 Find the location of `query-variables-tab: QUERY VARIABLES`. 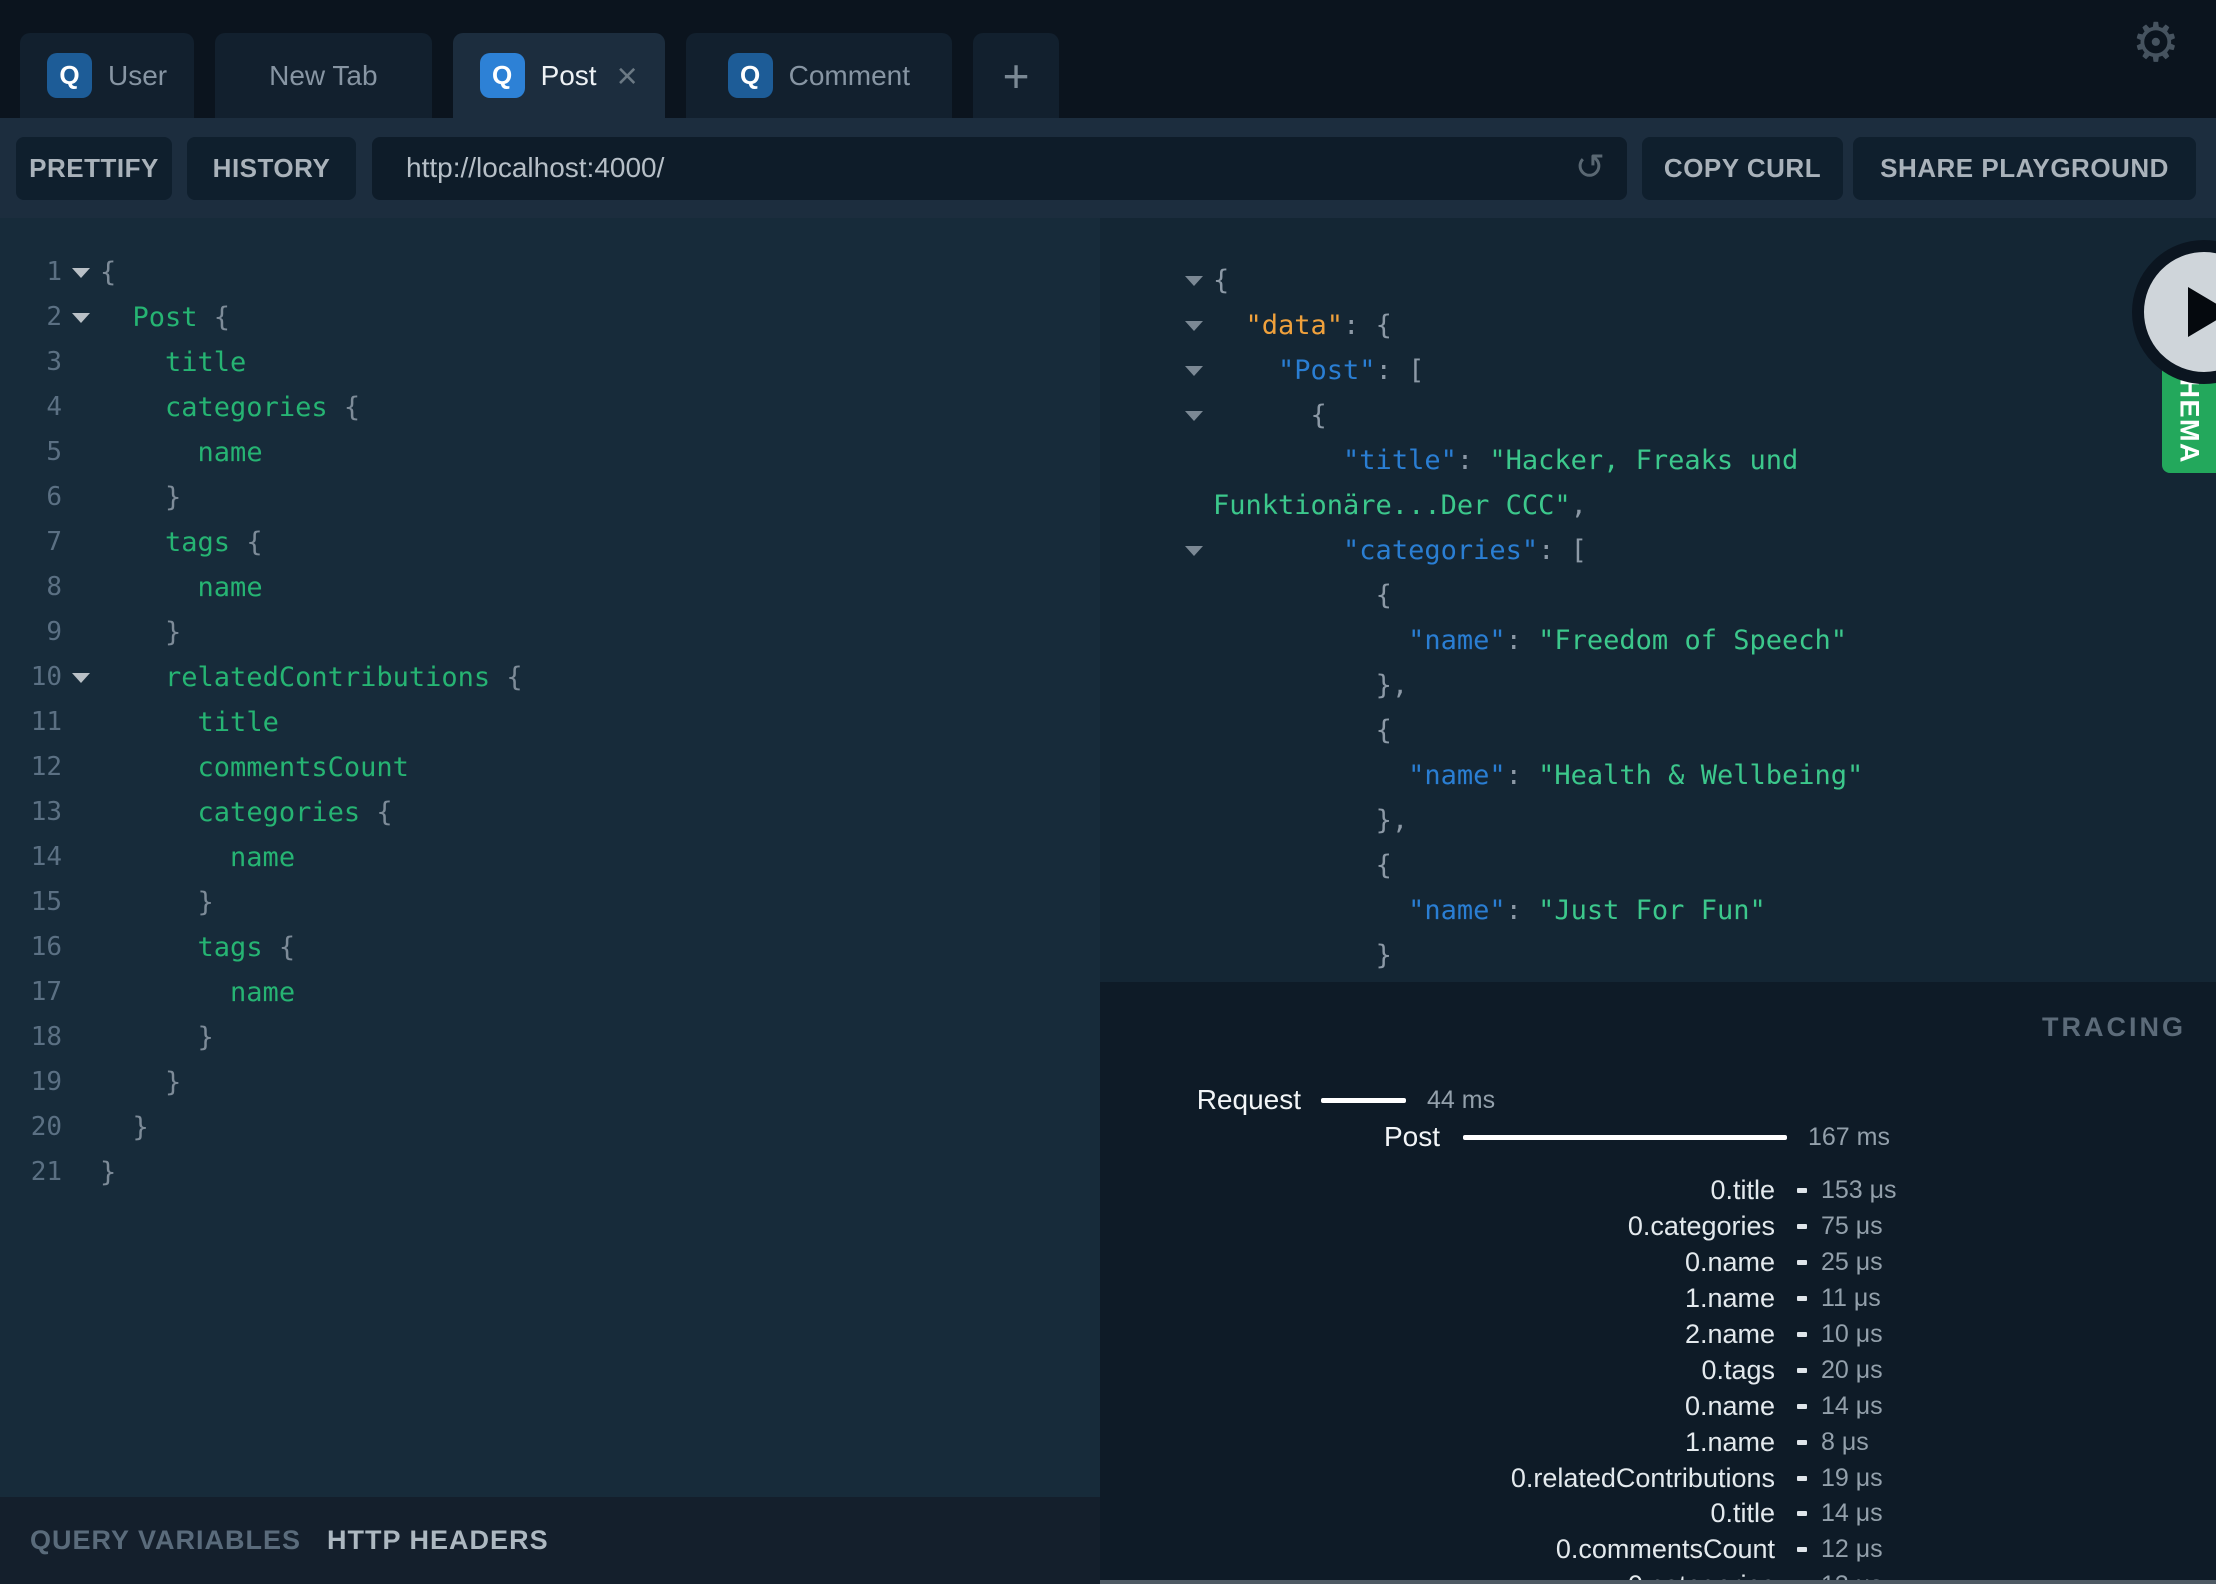

query-variables-tab: QUERY VARIABLES is located at coordinates (165, 1540).